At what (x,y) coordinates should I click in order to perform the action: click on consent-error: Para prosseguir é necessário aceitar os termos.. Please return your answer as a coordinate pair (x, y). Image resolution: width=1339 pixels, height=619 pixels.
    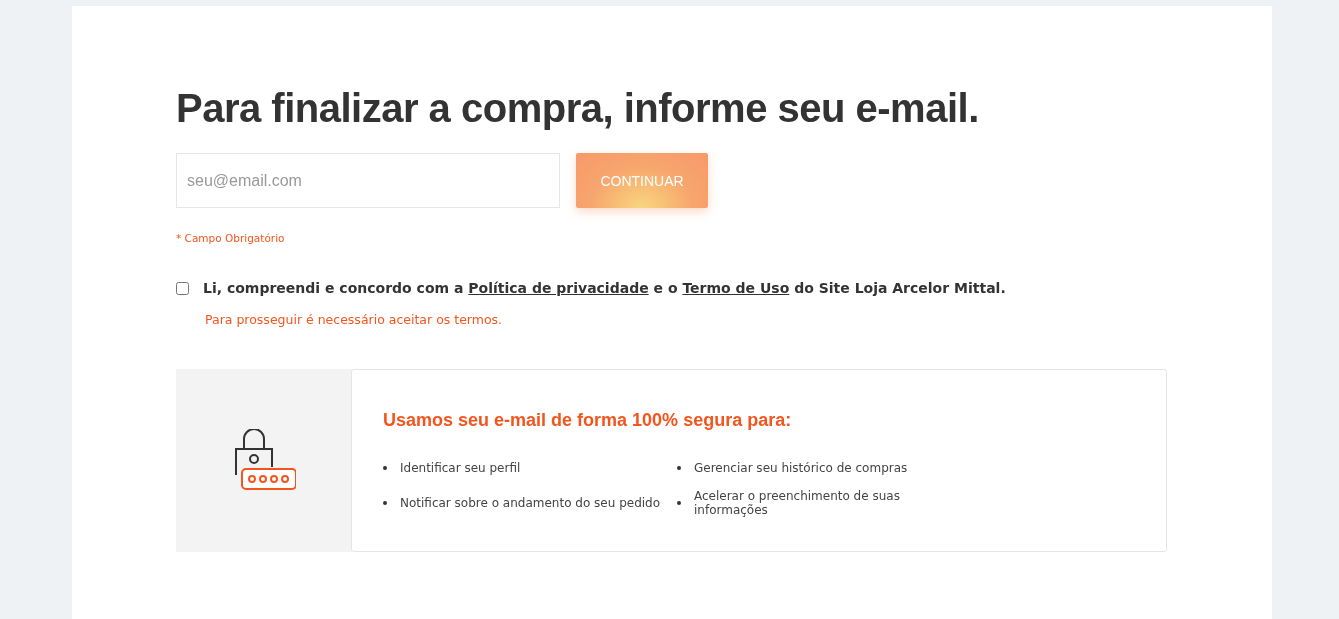
    Looking at the image, I should click on (354, 319).